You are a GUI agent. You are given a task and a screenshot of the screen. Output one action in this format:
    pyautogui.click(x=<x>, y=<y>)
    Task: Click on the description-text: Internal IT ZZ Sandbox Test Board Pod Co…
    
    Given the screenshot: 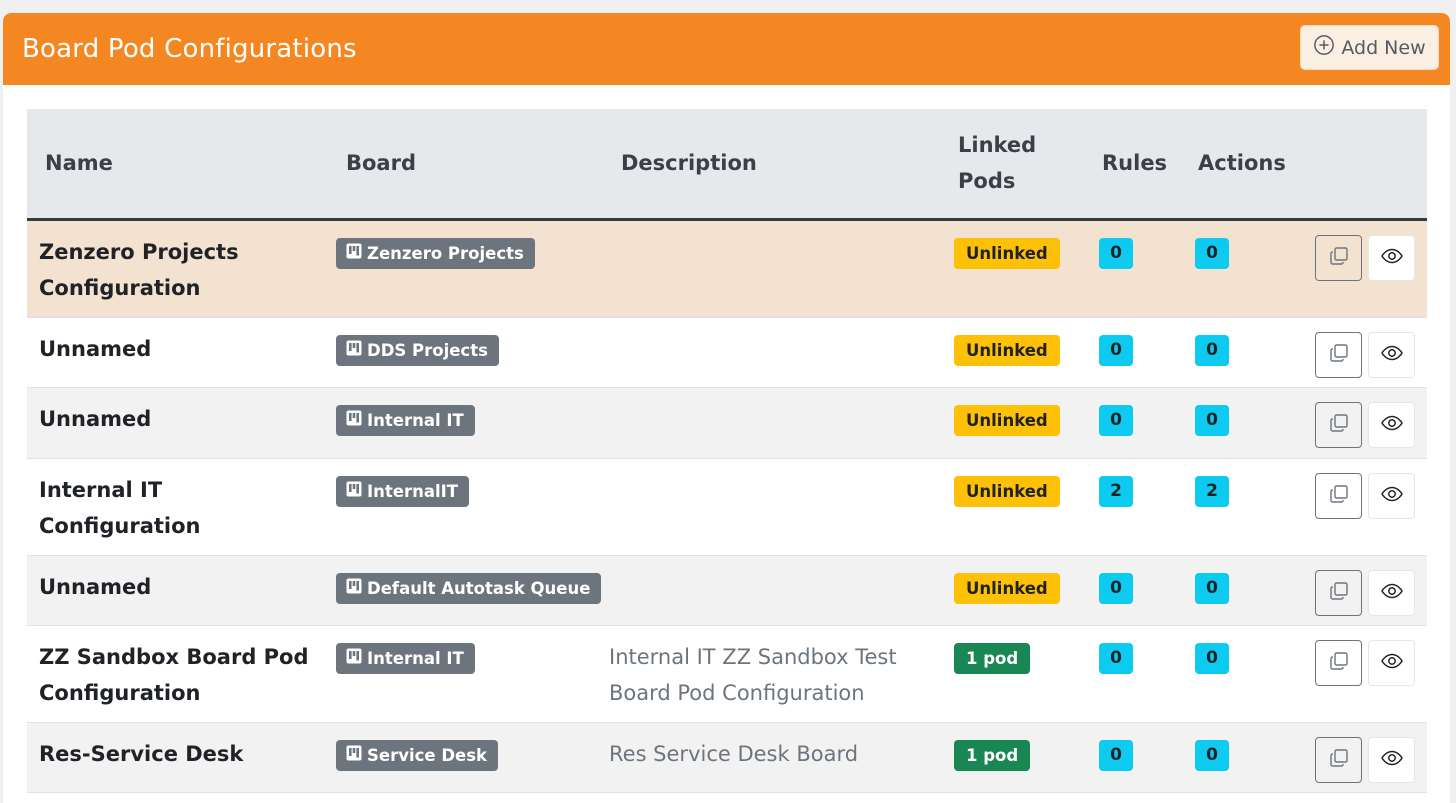 What is the action you would take?
    pyautogui.click(x=753, y=674)
    